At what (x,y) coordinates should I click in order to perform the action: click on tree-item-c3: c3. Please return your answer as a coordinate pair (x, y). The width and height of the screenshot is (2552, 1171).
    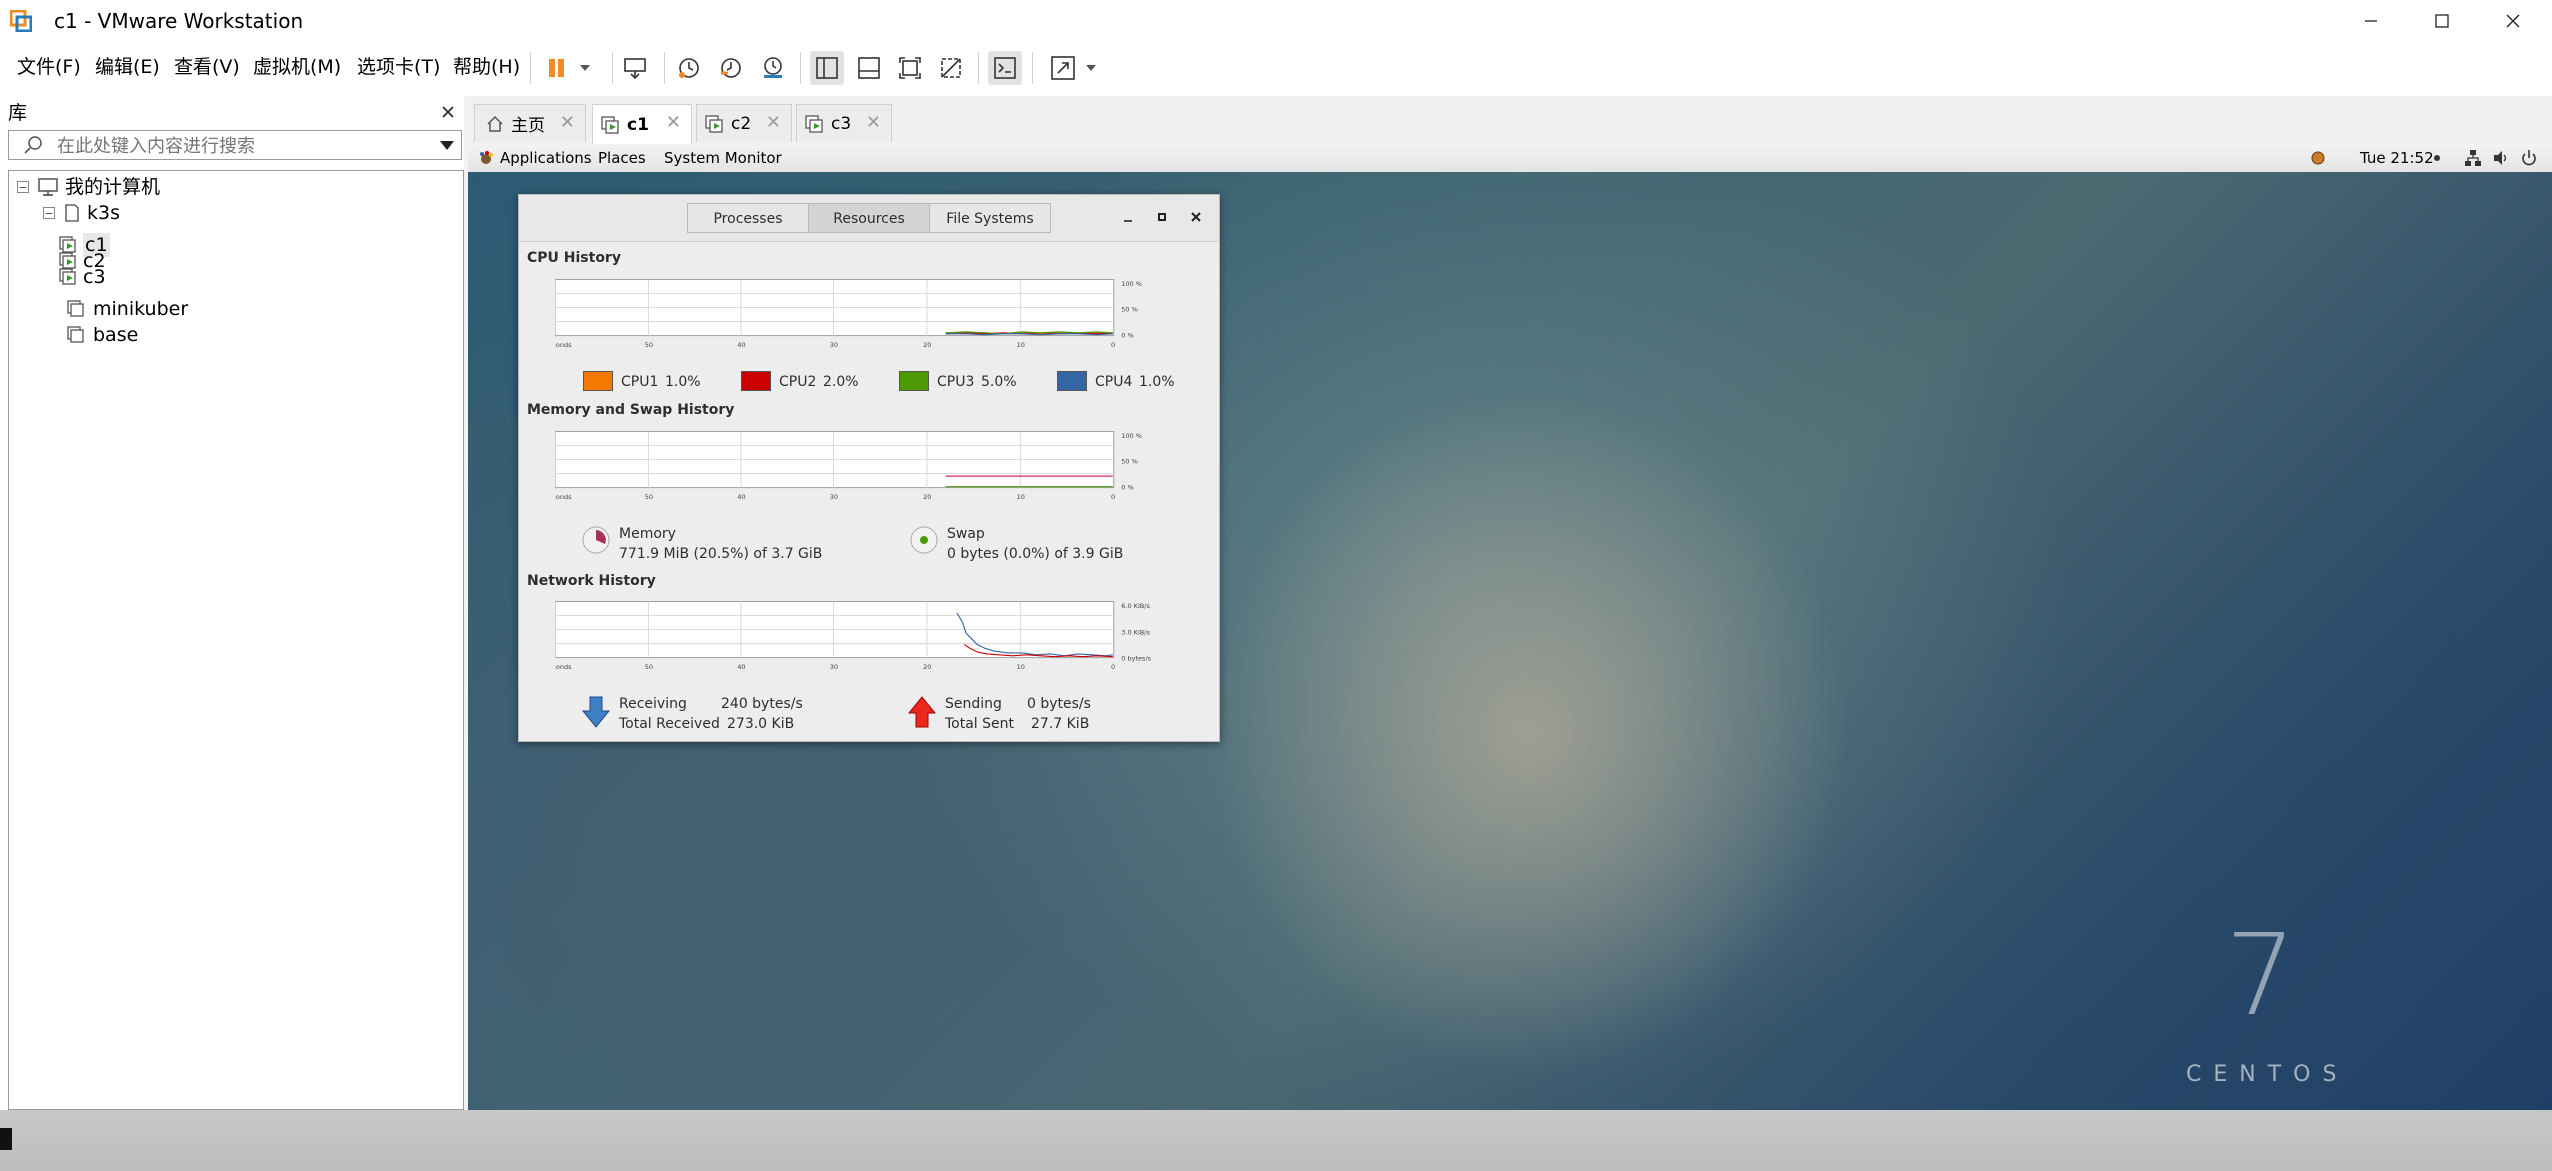
    Looking at the image, I should click on (82, 277).